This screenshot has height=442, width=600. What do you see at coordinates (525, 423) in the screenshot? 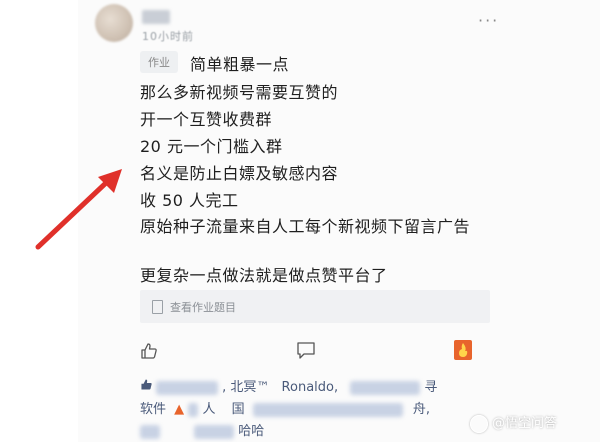
I see `watermark-text: @悟空问答` at bounding box center [525, 423].